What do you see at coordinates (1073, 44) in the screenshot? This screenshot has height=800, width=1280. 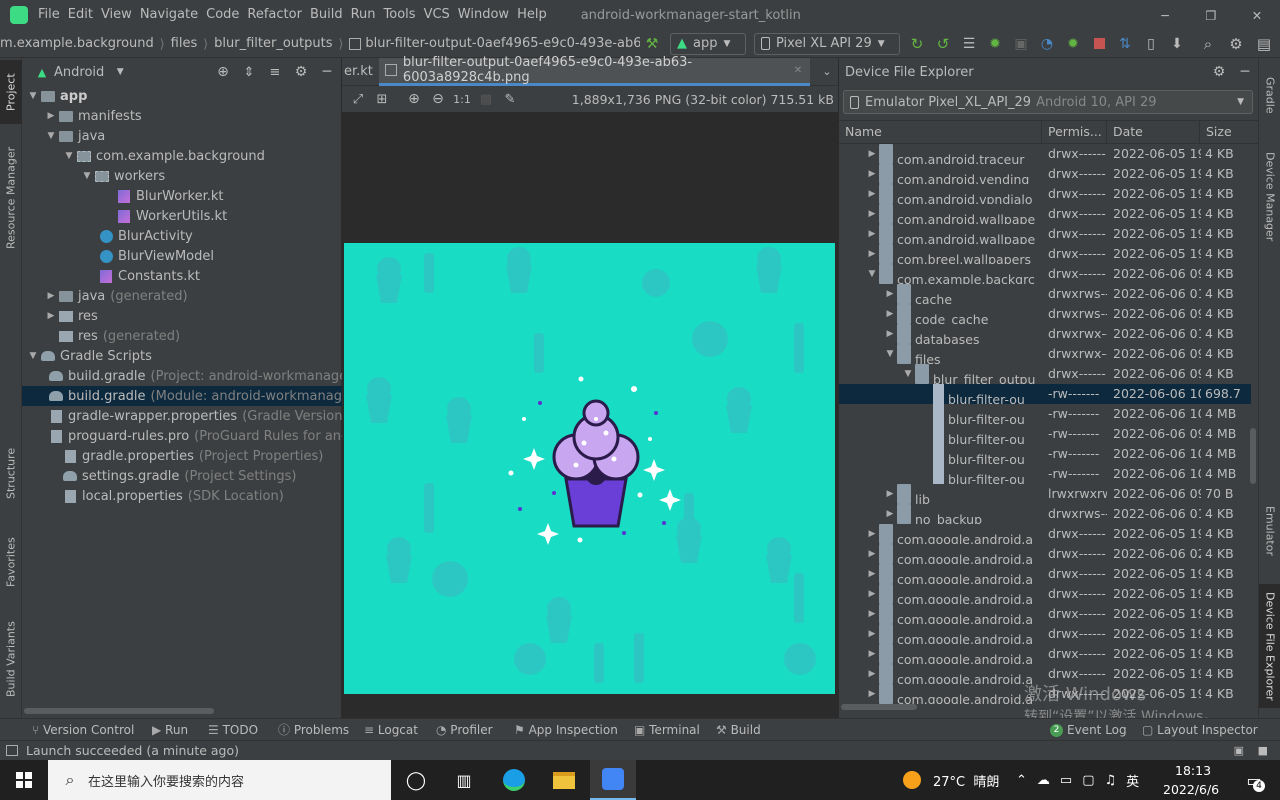 I see `debug-attach-icon: ✹` at bounding box center [1073, 44].